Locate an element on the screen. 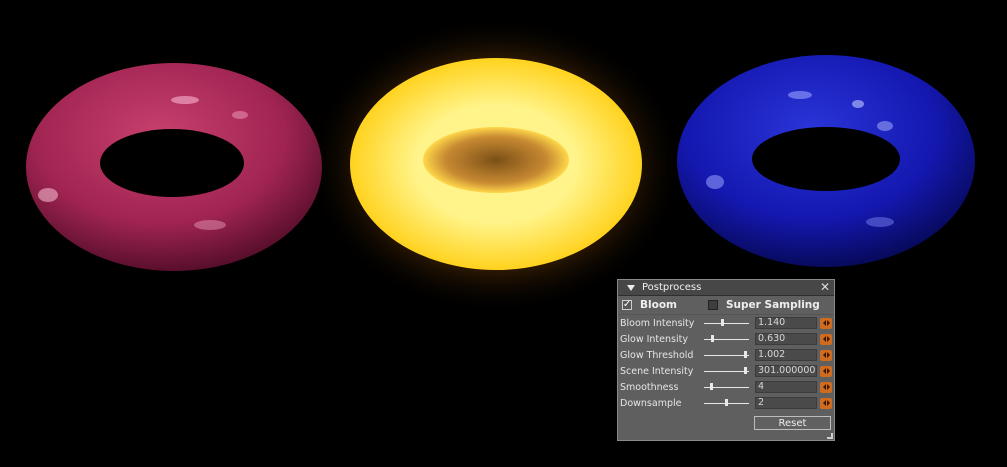  triangle-down-icon is located at coordinates (631, 287).